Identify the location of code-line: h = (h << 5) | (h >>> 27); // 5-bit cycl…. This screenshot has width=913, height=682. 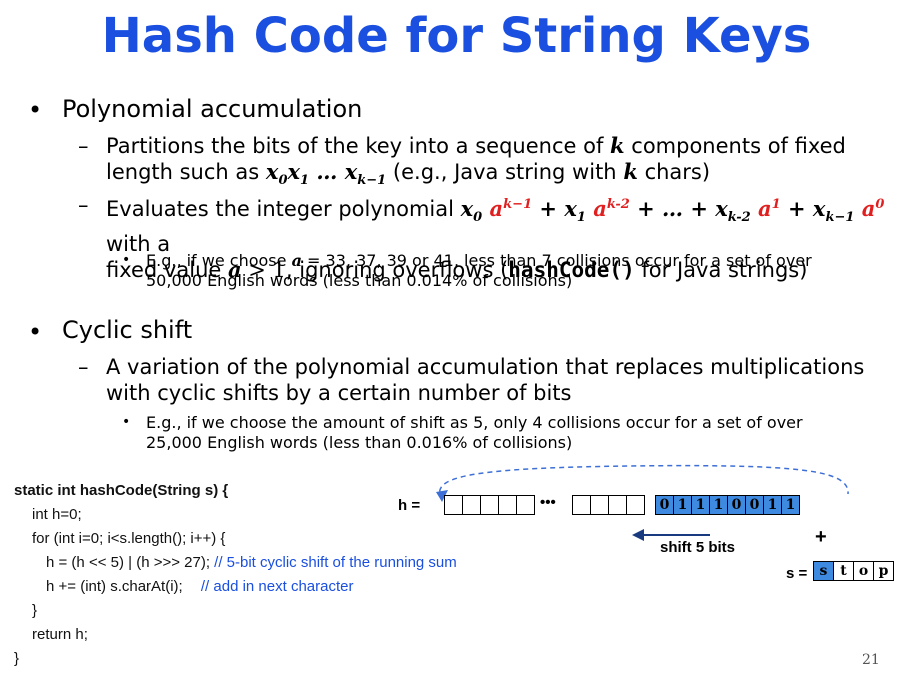
(251, 562).